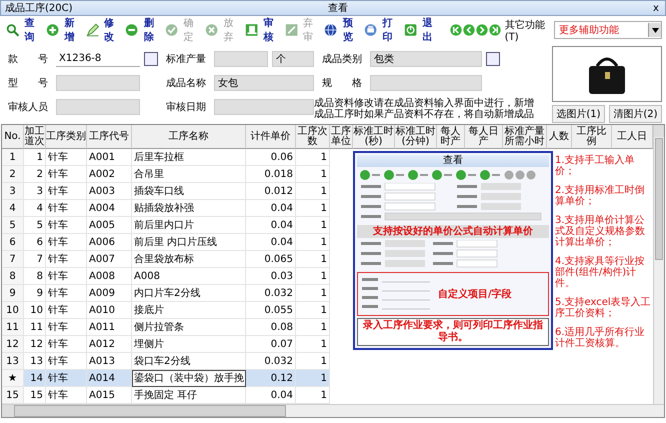 The image size is (666, 423). What do you see at coordinates (482, 30) in the screenshot?
I see `next-icon` at bounding box center [482, 30].